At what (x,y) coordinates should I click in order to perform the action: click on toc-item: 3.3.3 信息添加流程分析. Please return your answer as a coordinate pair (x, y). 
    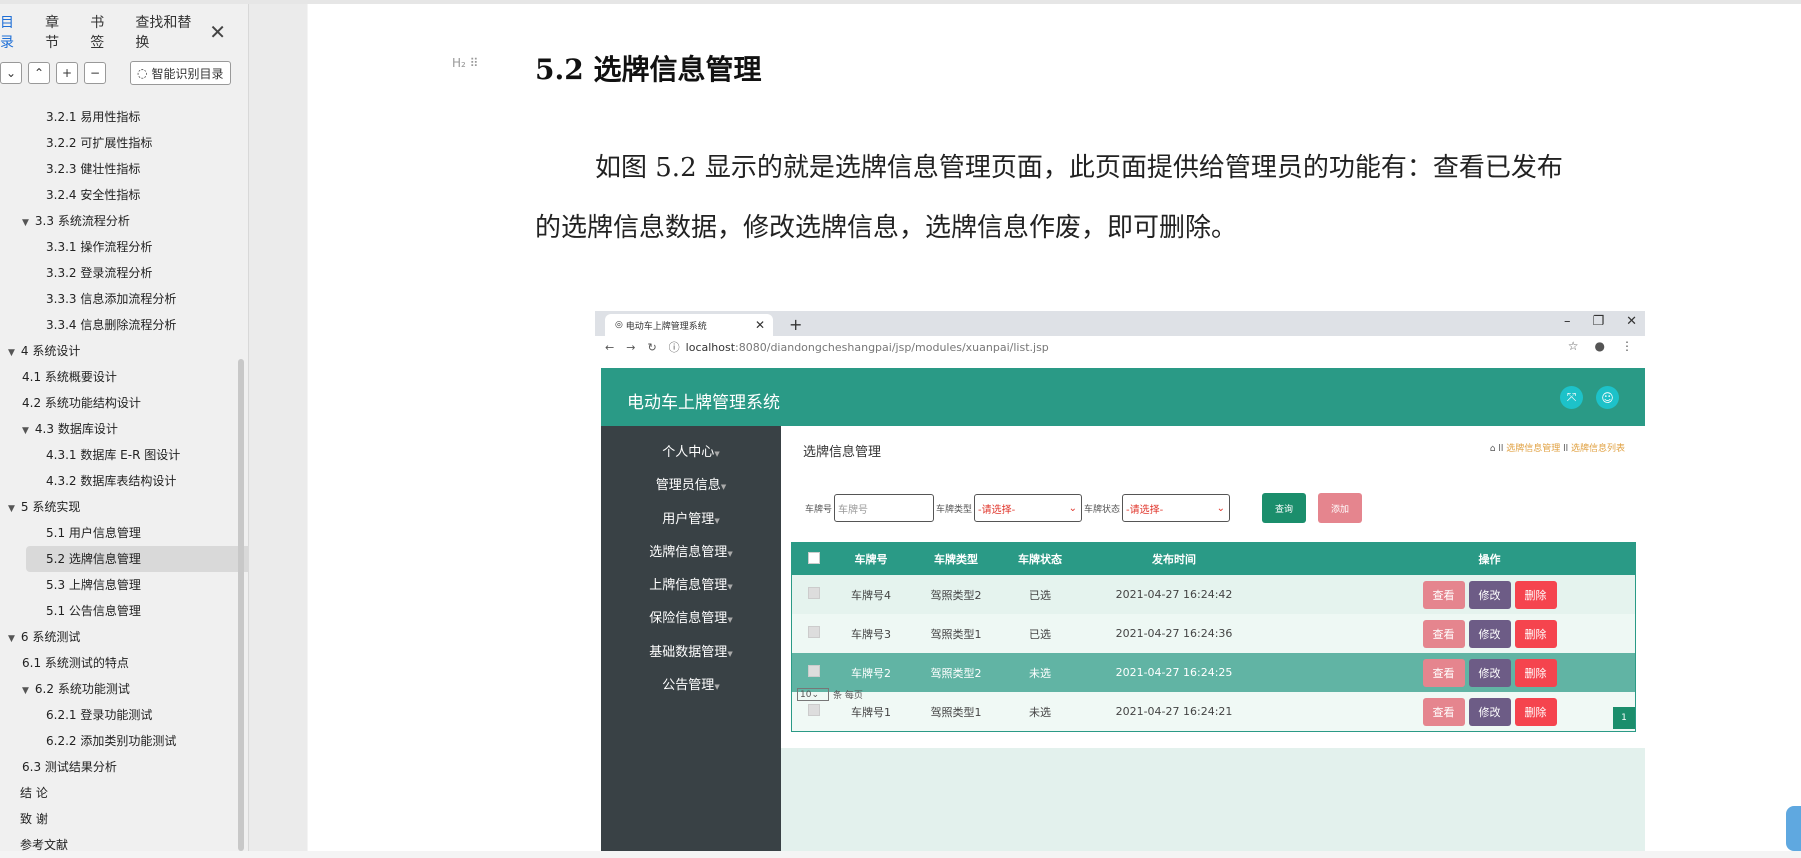
    Looking at the image, I should click on (124, 299).